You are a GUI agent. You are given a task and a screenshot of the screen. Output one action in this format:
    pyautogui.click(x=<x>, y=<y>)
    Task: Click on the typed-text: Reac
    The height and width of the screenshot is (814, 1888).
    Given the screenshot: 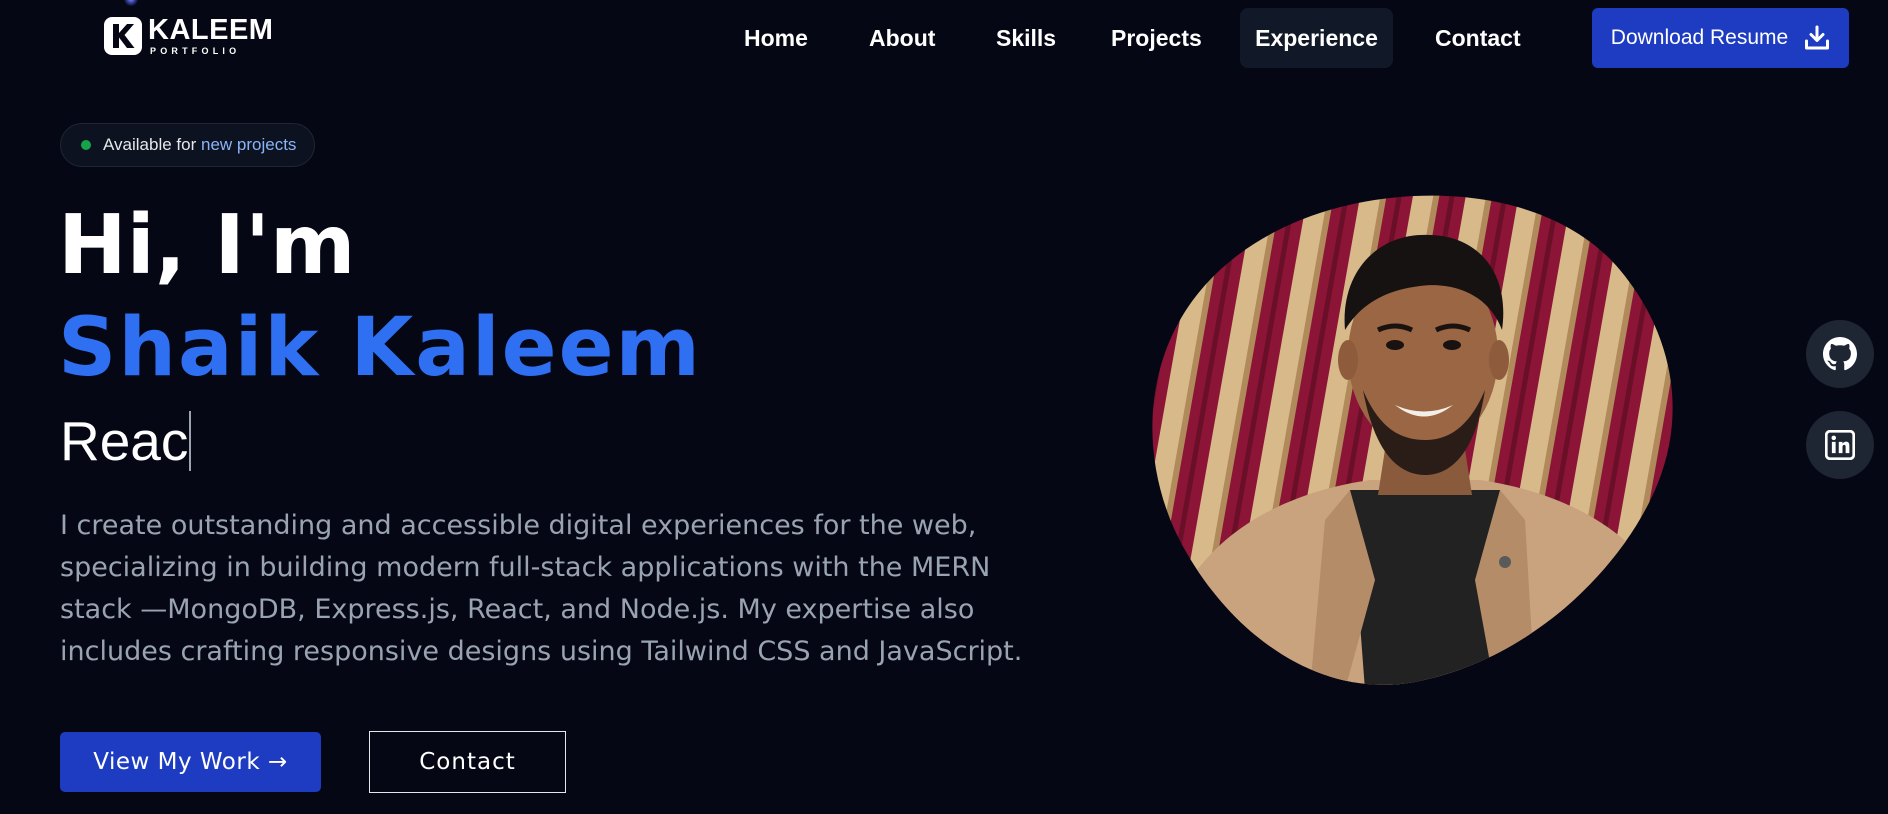 What is the action you would take?
    pyautogui.click(x=124, y=441)
    